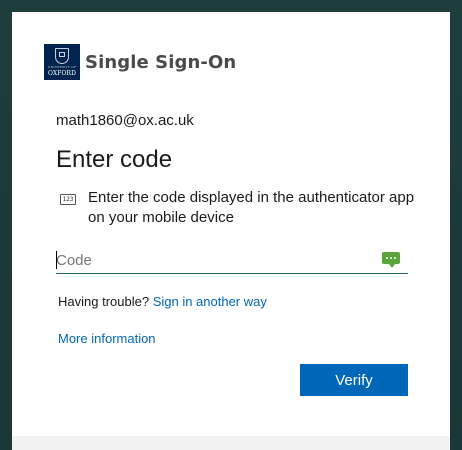 The width and height of the screenshot is (462, 450). I want to click on brand-title: Single Sign-On, so click(161, 62).